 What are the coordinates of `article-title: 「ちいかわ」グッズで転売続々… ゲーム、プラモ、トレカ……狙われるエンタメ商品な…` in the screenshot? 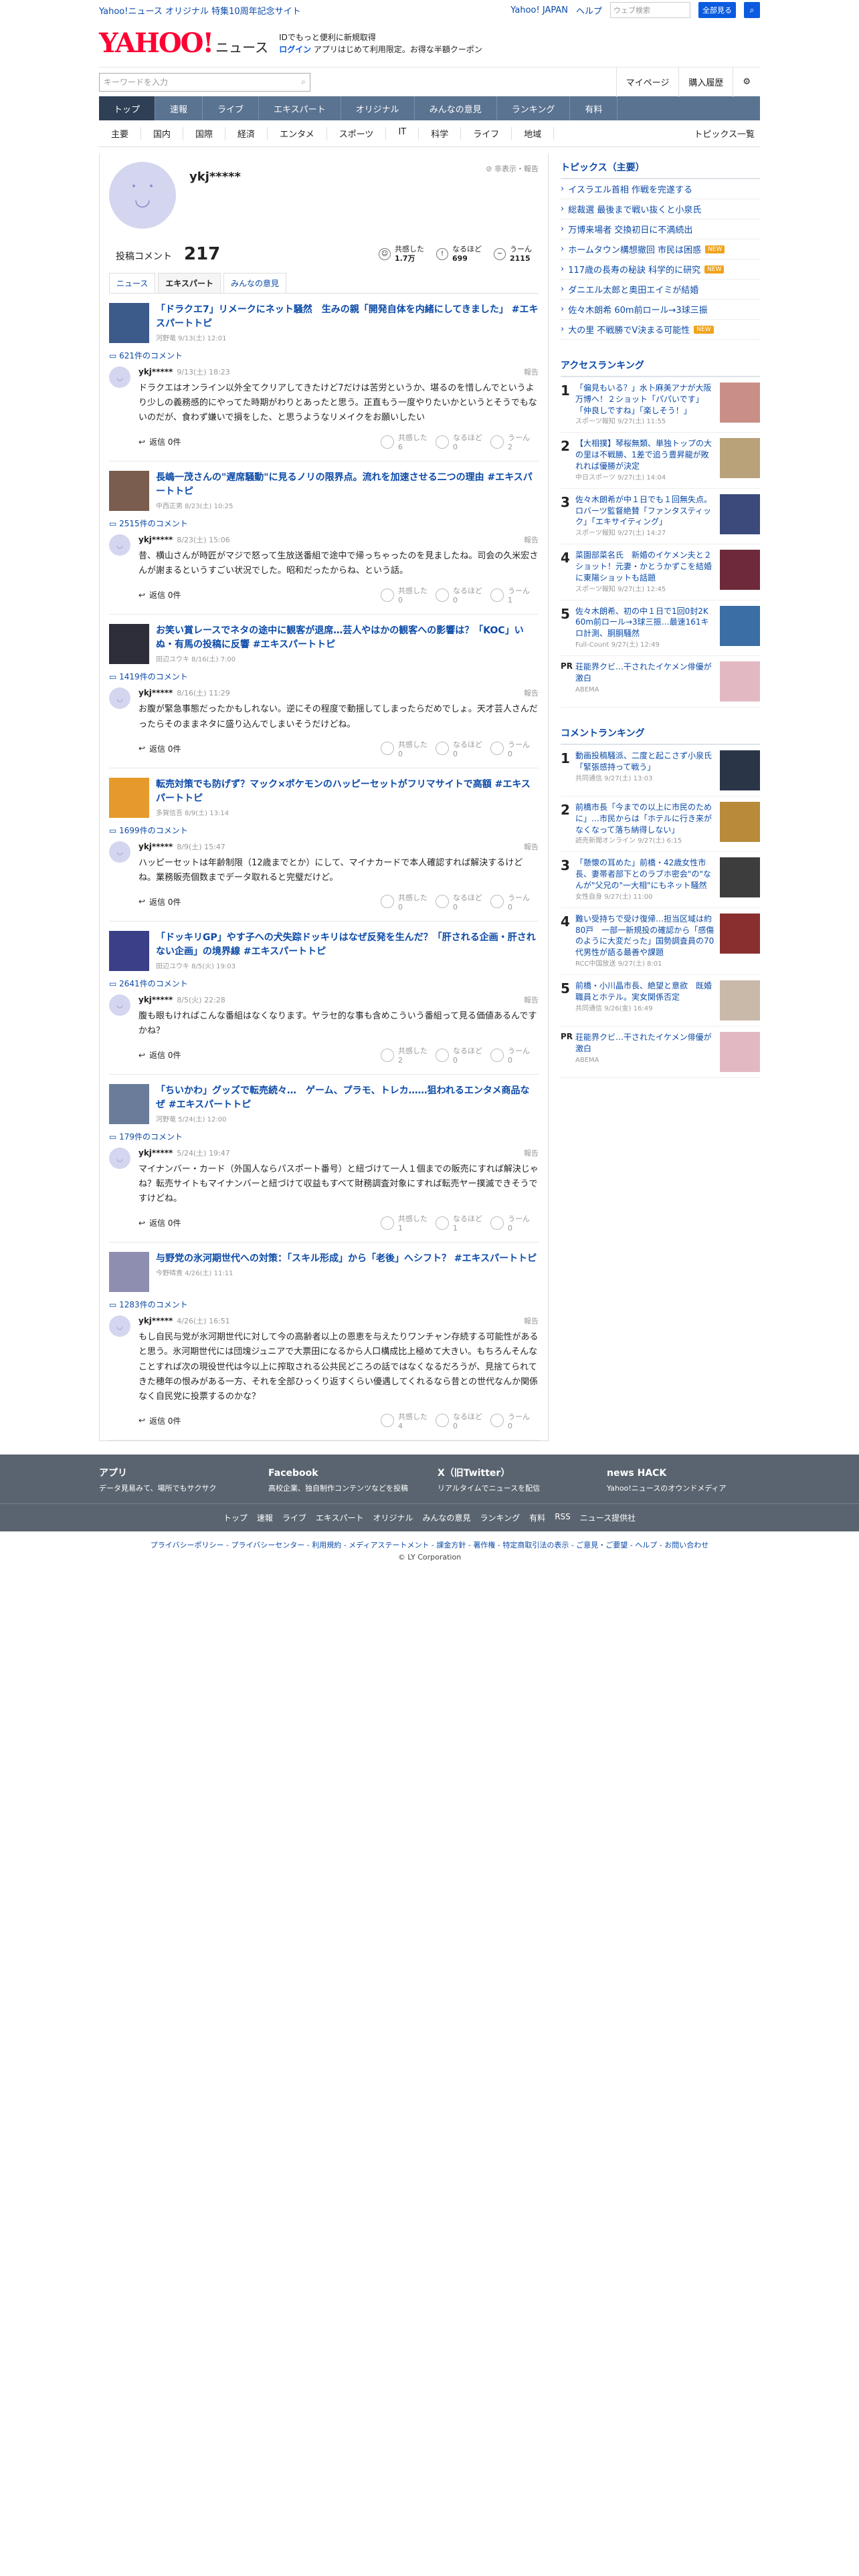 It's located at (347, 1098).